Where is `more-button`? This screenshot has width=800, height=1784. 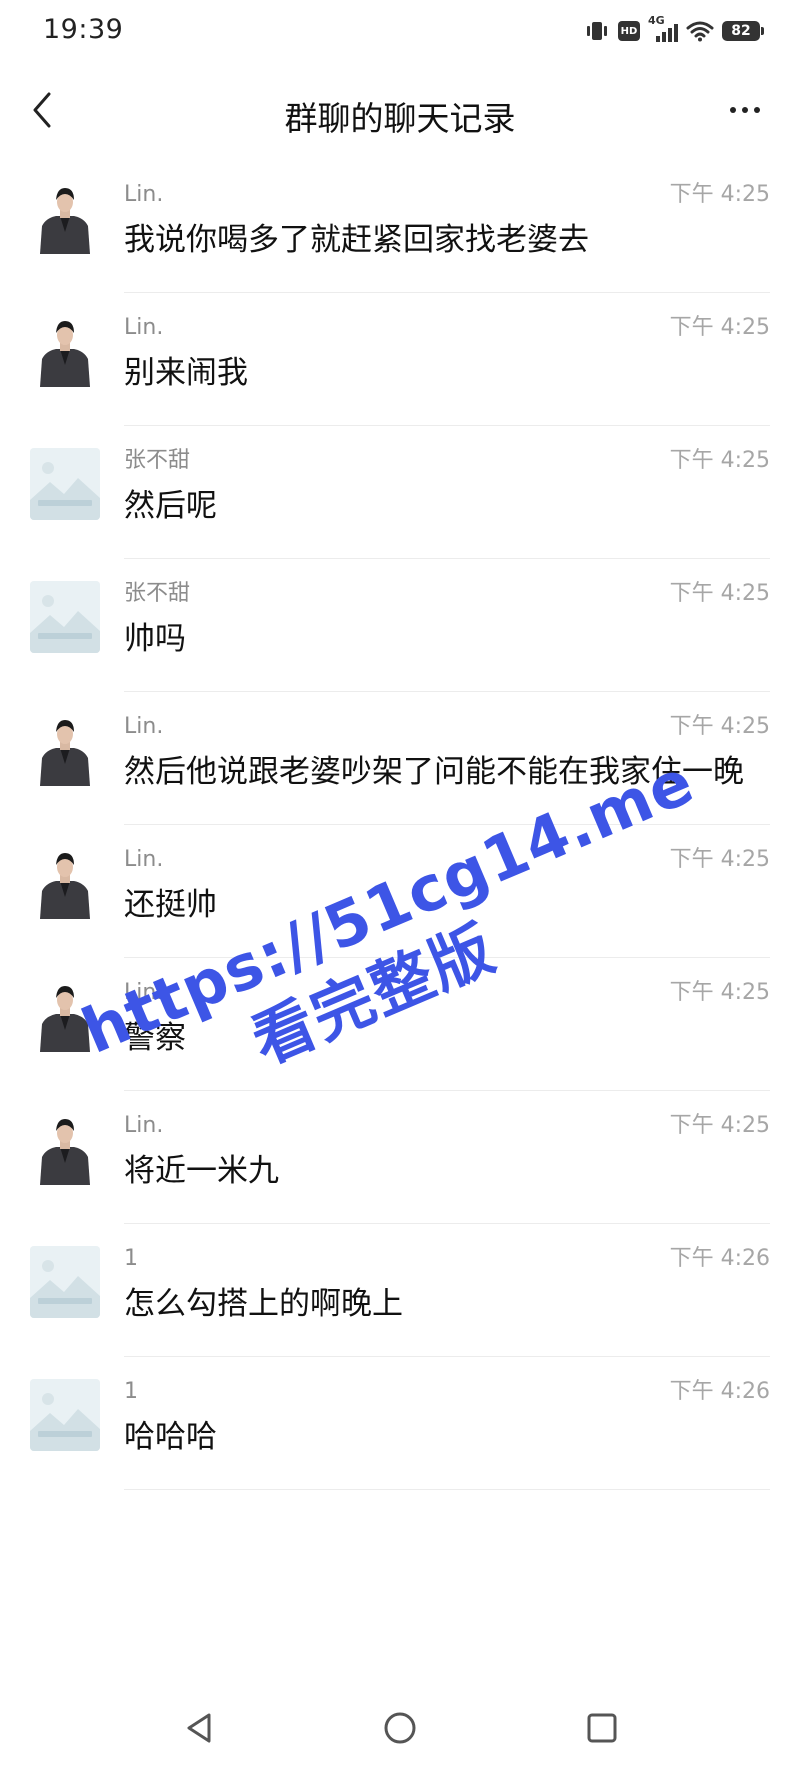 more-button is located at coordinates (745, 110).